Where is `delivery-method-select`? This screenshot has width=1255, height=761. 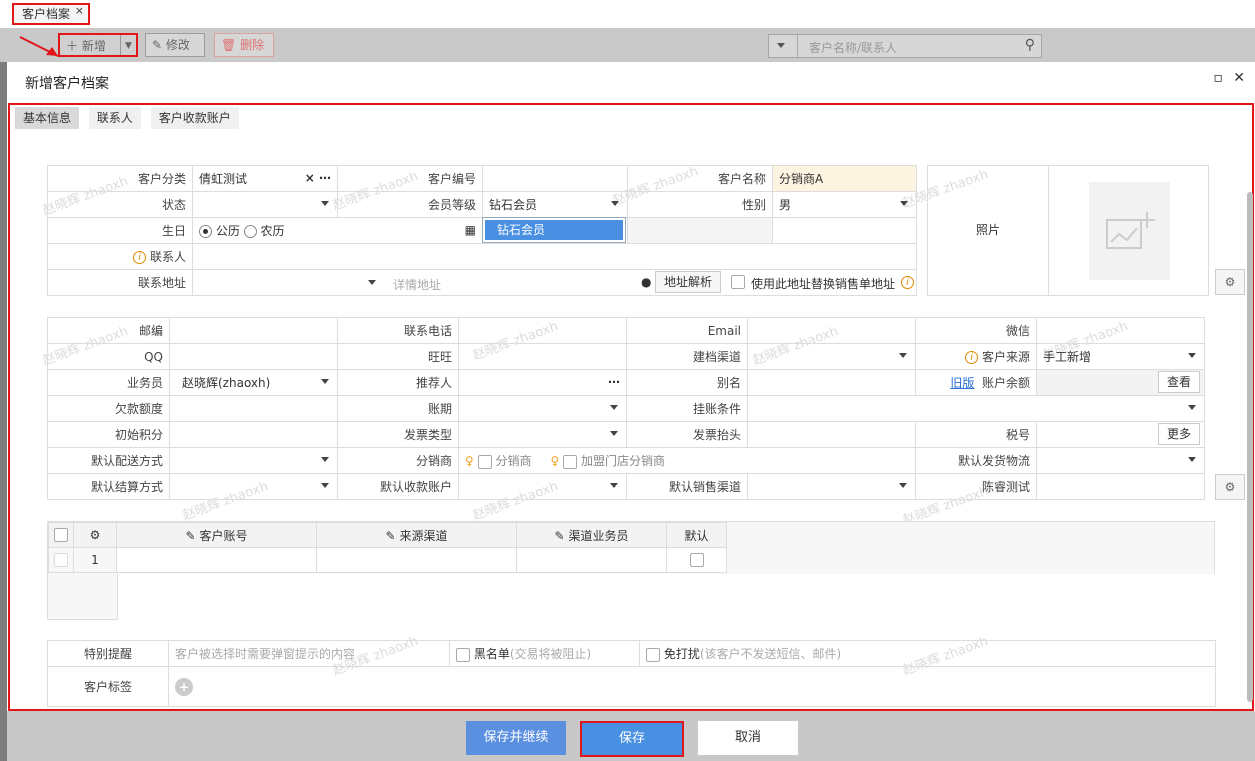
delivery-method-select is located at coordinates (253, 460).